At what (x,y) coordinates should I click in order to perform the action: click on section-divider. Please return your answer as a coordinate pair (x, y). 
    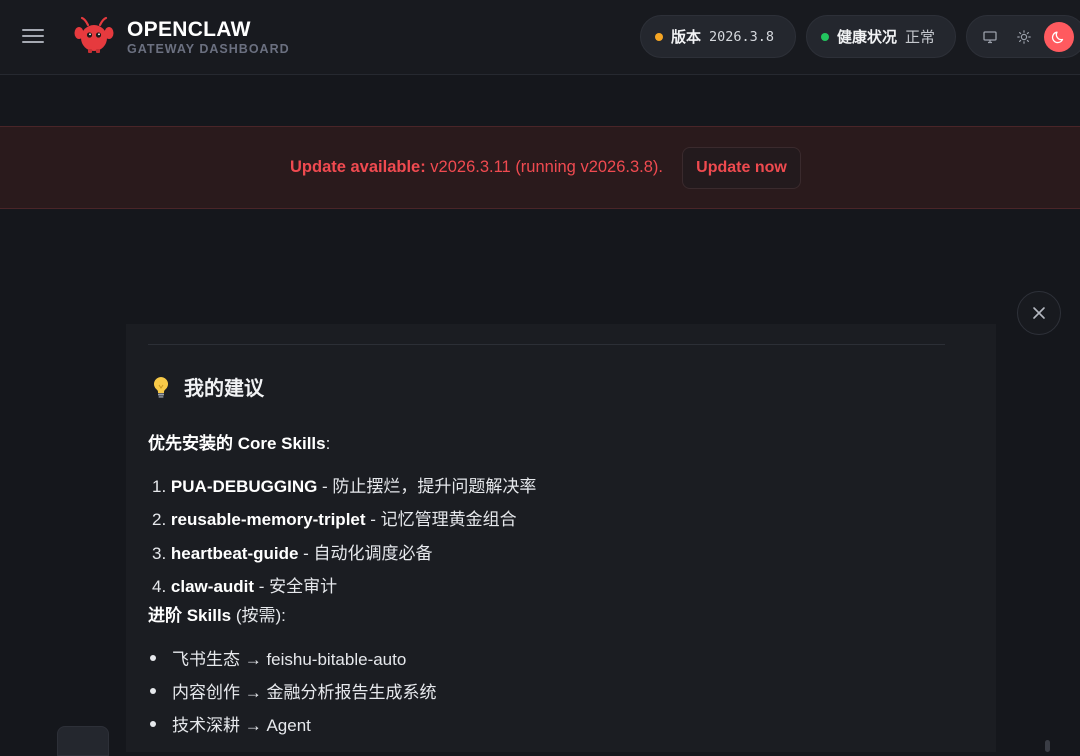
    Looking at the image, I should click on (546, 344).